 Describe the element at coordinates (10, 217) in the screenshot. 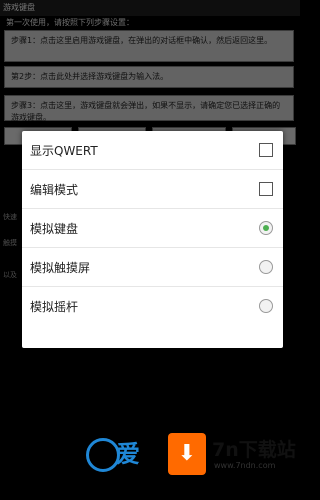

I see `bg-text-quick: 快速` at that location.